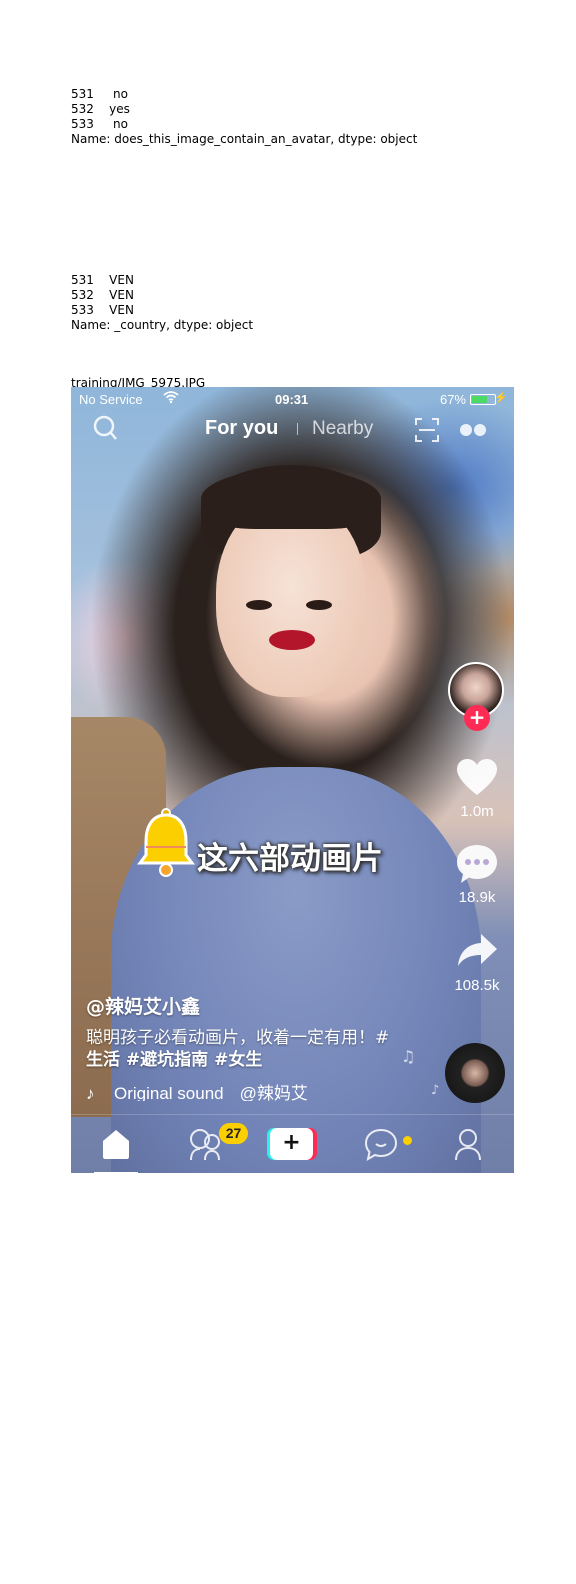  Describe the element at coordinates (99, 124) in the screenshot. I see `output-row: 533 no` at that location.